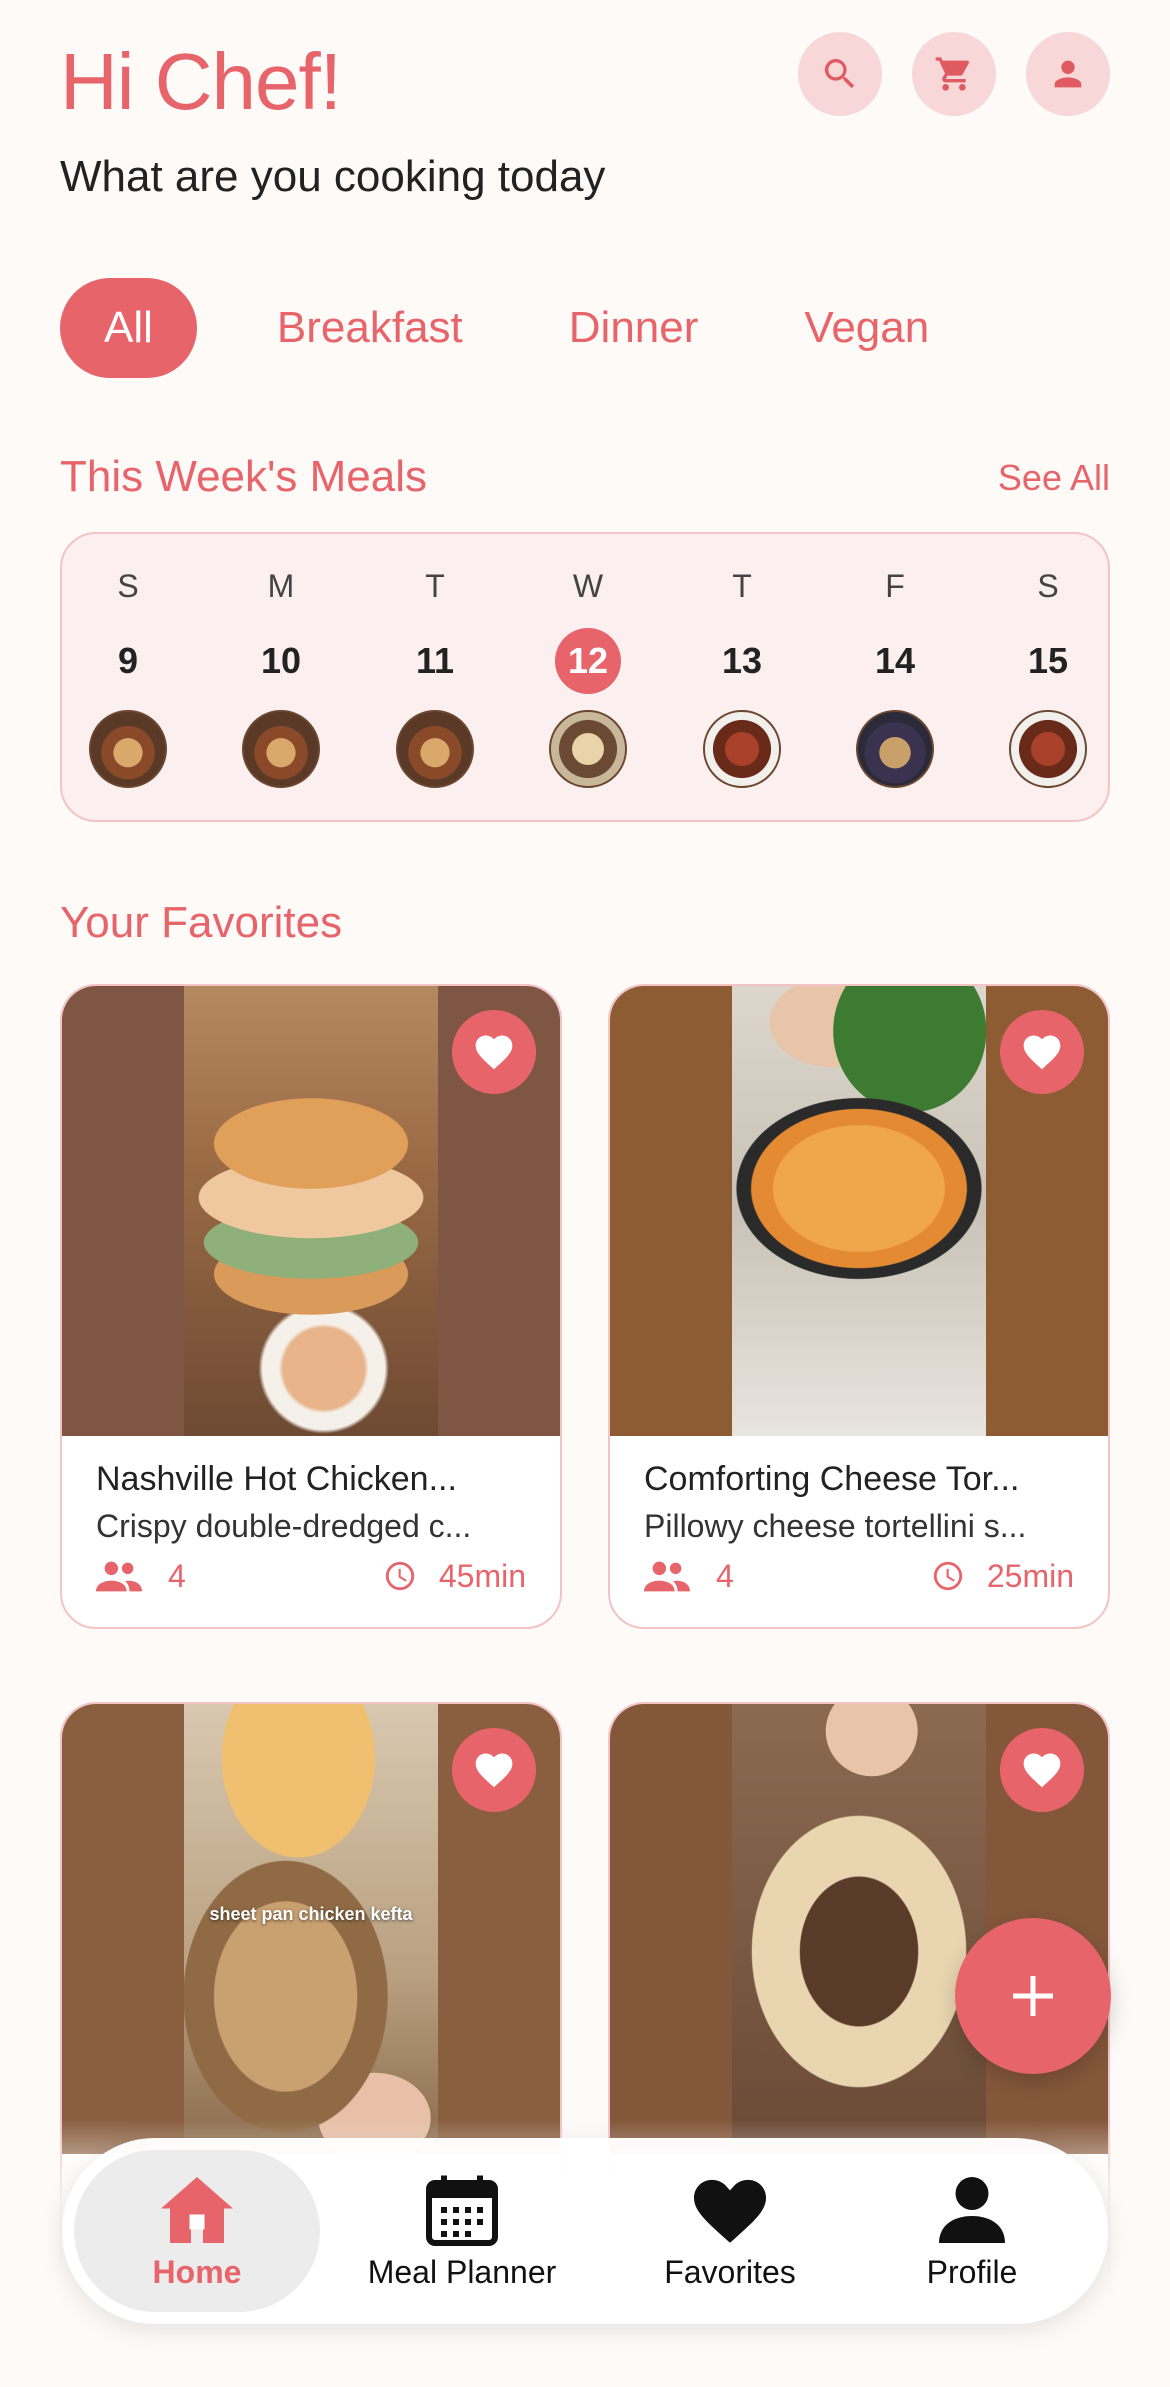 The height and width of the screenshot is (2387, 1170). Describe the element at coordinates (895, 586) in the screenshot. I see `day-of-week: F` at that location.